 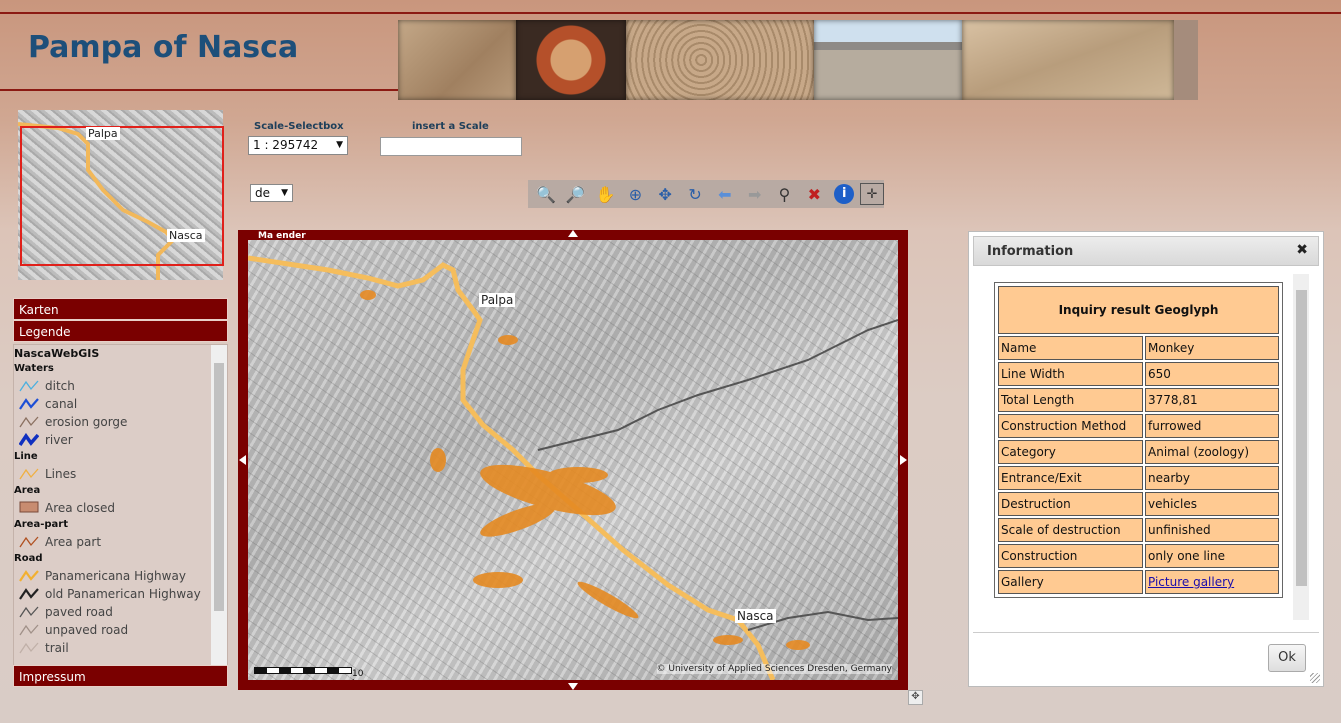 What do you see at coordinates (80, 508) in the screenshot?
I see `legend-item-label: Area closed` at bounding box center [80, 508].